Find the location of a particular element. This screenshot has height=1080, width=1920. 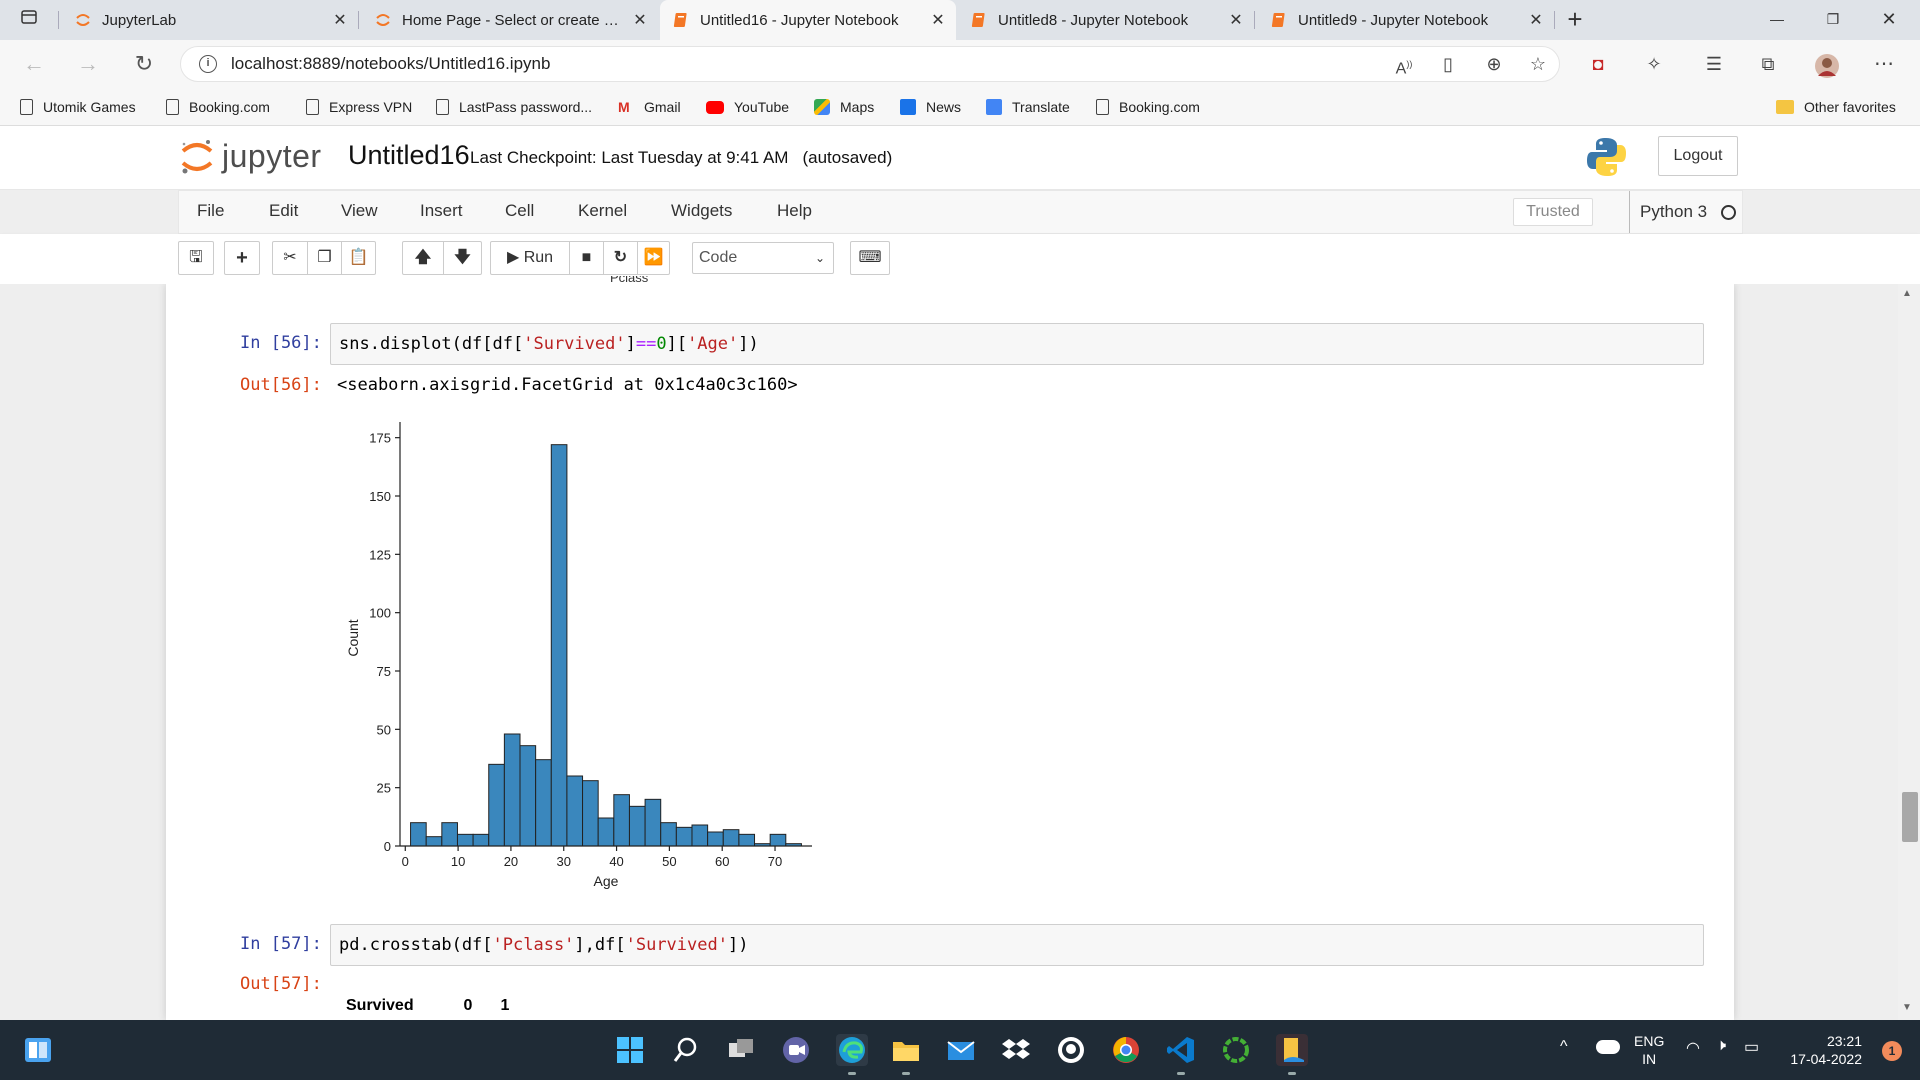

windows-start-icon is located at coordinates (630, 1050).